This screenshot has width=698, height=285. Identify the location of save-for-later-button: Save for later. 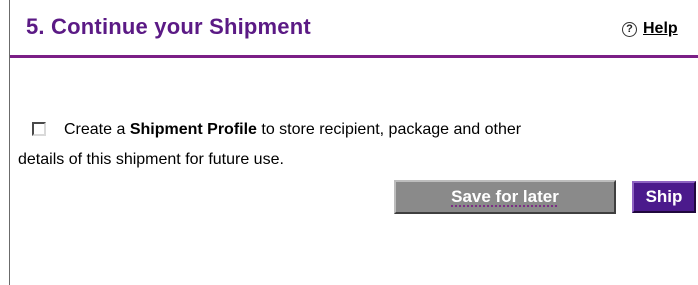
(505, 197).